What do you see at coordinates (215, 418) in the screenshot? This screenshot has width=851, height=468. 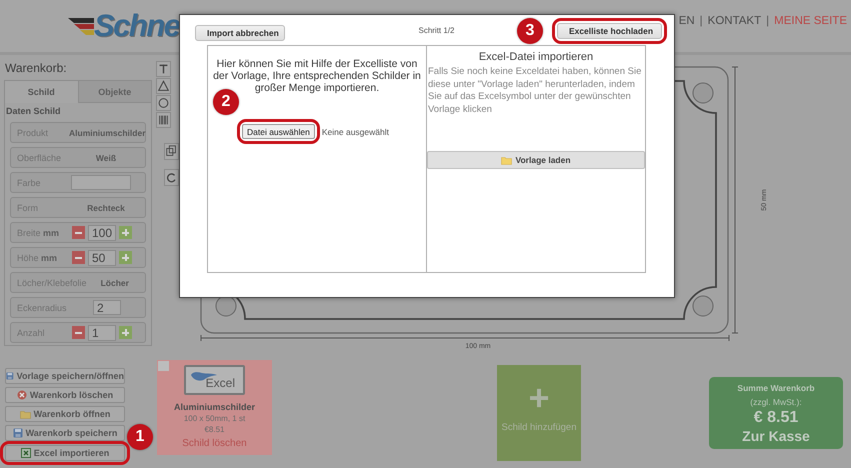 I see `item-details: 100 x 50mm, 1 st` at bounding box center [215, 418].